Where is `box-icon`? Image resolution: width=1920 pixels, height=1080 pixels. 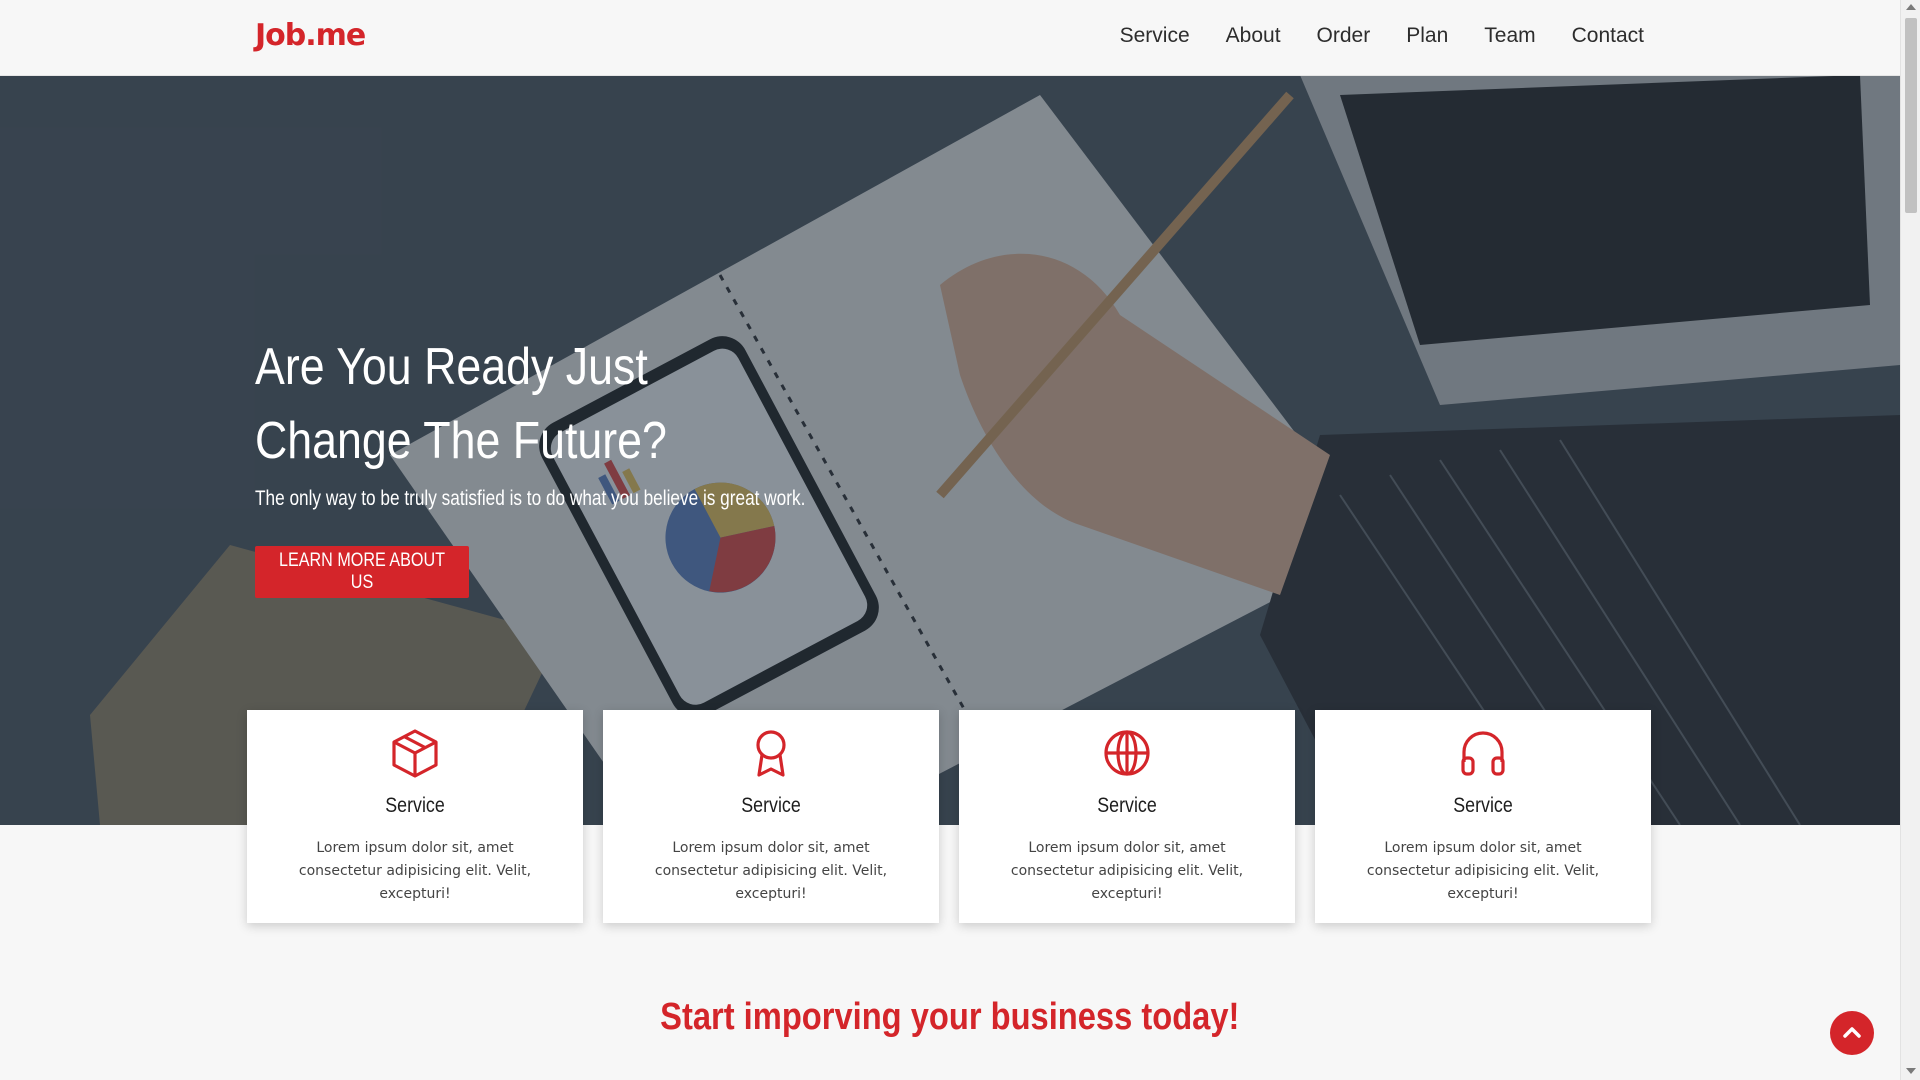
box-icon is located at coordinates (415, 753).